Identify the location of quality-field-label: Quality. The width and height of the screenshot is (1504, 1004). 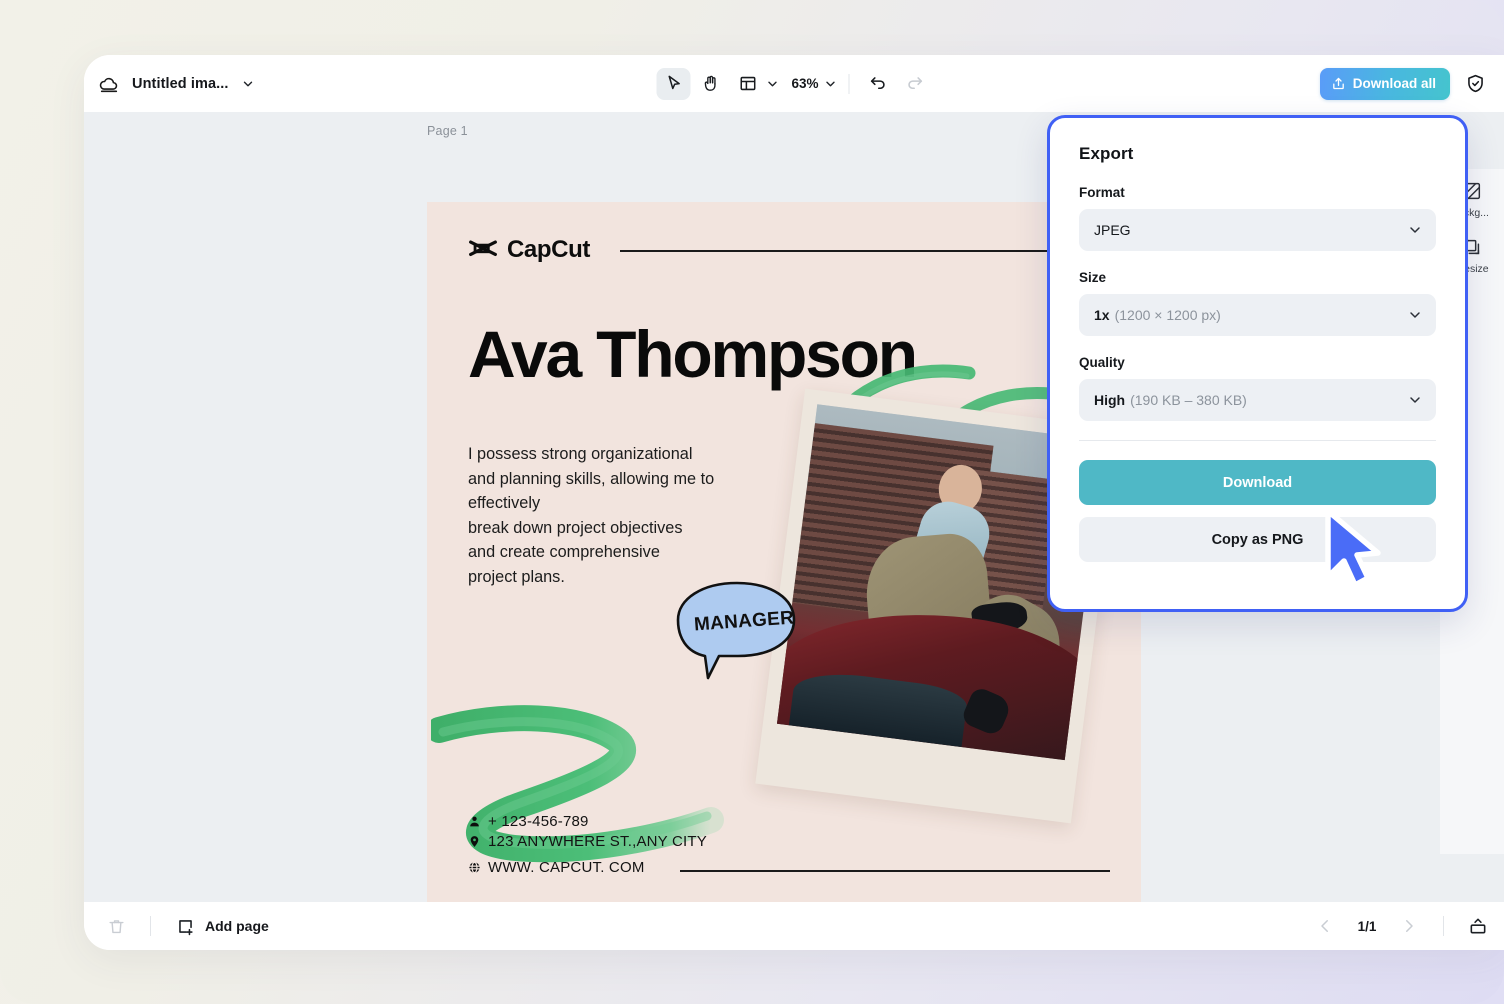
(1102, 362).